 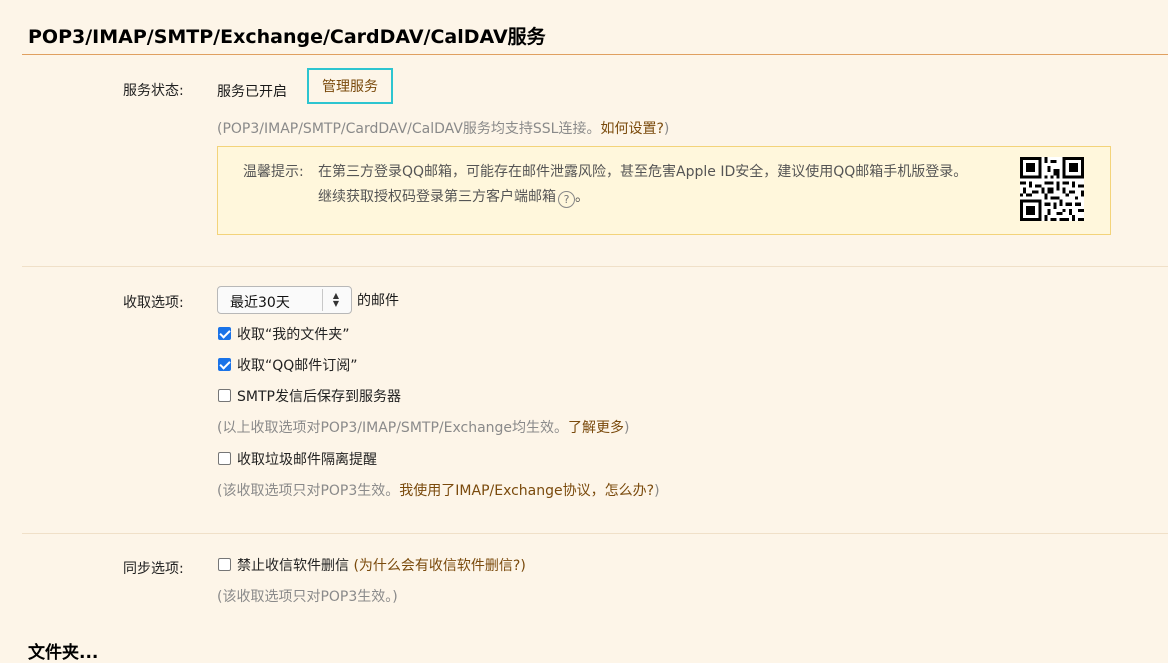 I want to click on receive-hint-prefix: (以上收取选项对POP3/IMAP/SMTP/Exchange均生效。, so click(x=393, y=428).